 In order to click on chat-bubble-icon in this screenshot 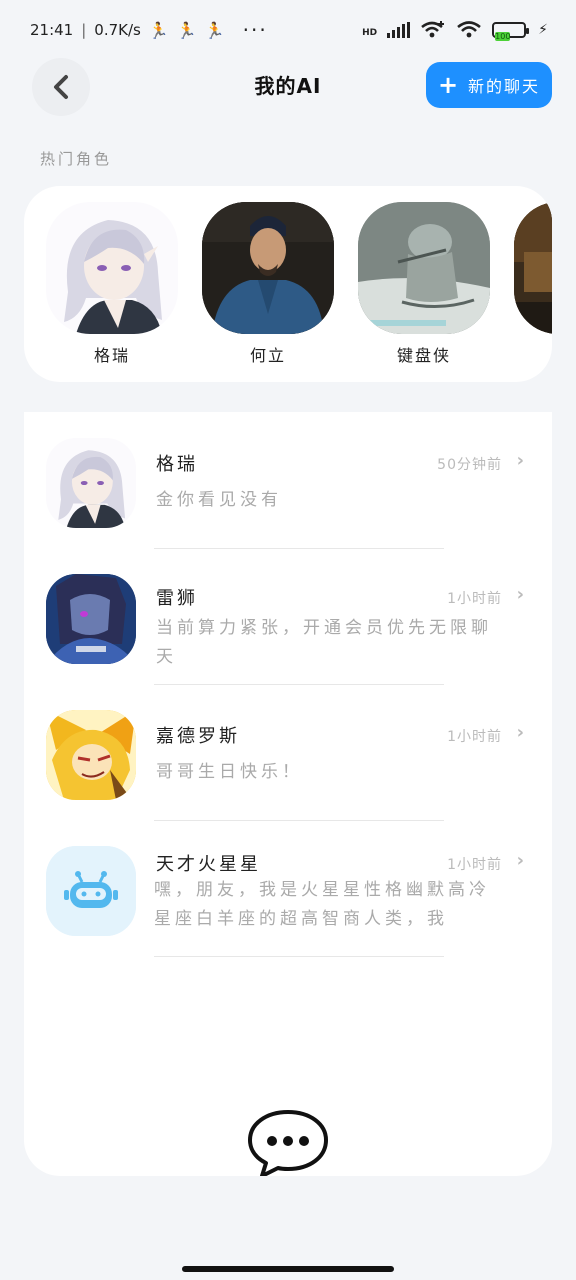, I will do `click(288, 1142)`.